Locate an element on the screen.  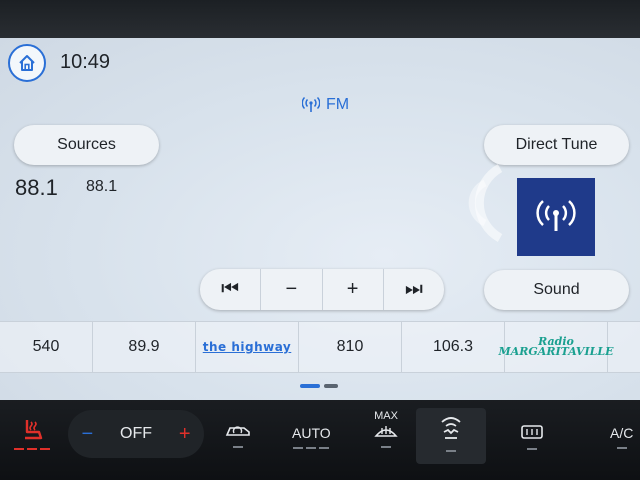
tuner-controls: ⏮ − + ⏭ is located at coordinates (322, 289).